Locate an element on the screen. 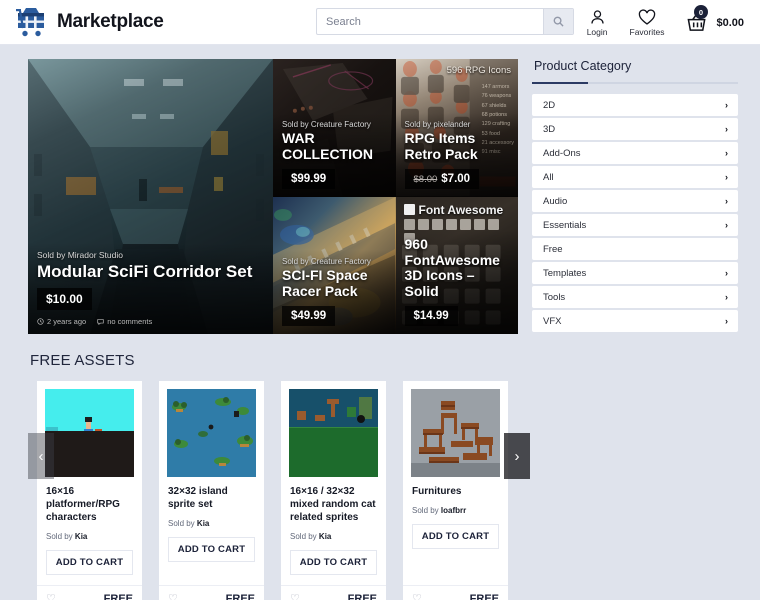  asset-body: Furnitures Sold by loafbrr ADD TO CART is located at coordinates (455, 526).